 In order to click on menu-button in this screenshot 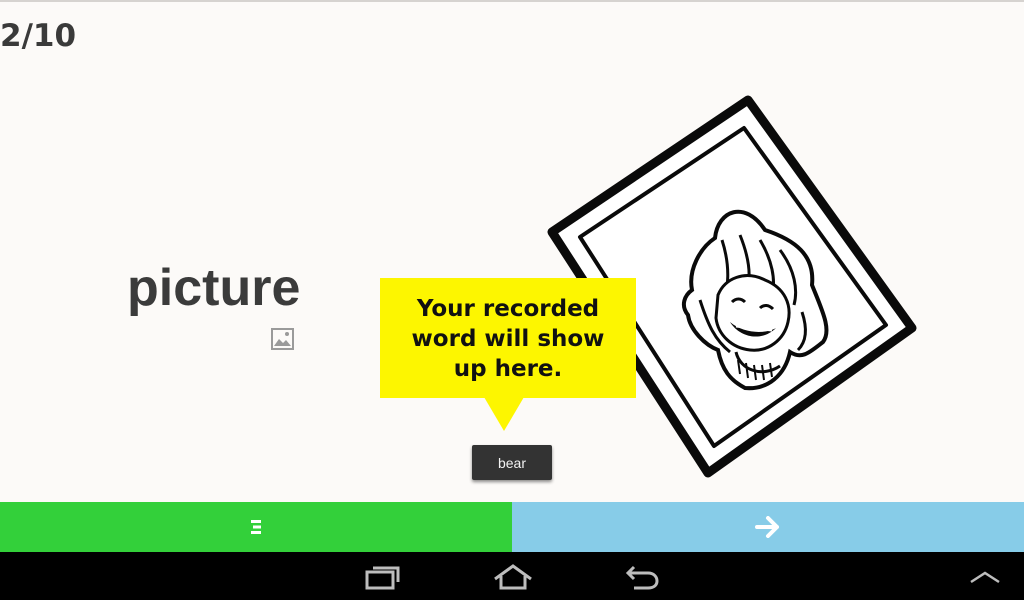, I will do `click(256, 527)`.